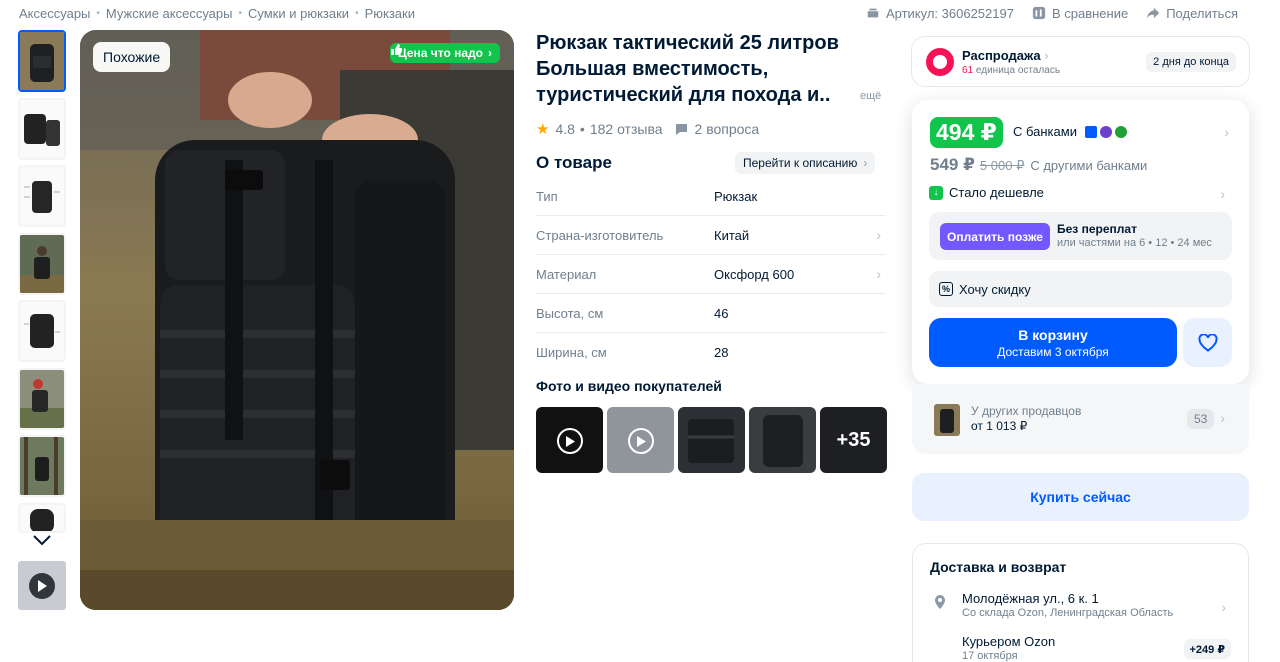 The height and width of the screenshot is (662, 1280). Describe the element at coordinates (736, 196) in the screenshot. I see `spec-value: Рюкзак` at that location.